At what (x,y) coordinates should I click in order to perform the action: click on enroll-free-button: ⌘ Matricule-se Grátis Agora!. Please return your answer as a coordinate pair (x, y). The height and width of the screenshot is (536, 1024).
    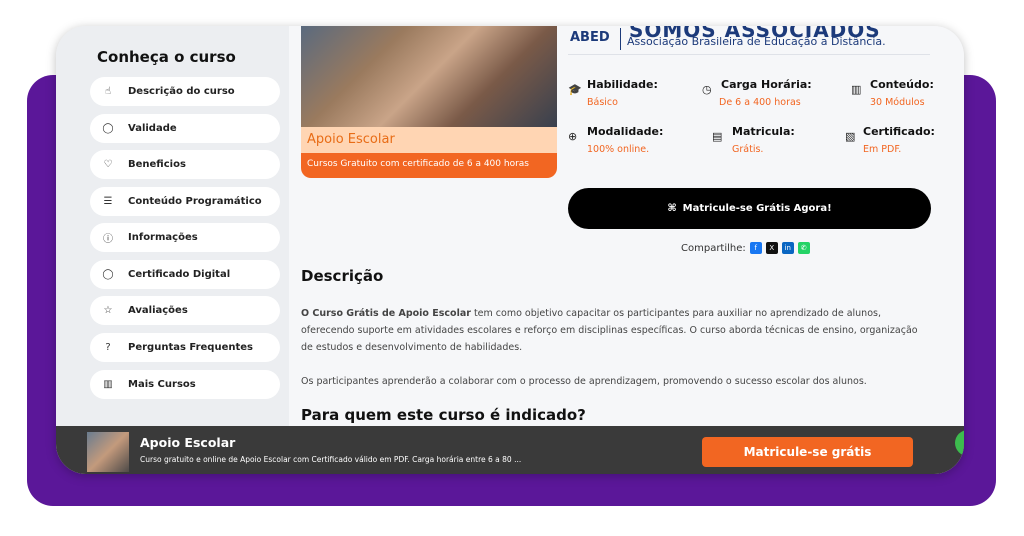
    Looking at the image, I should click on (749, 208).